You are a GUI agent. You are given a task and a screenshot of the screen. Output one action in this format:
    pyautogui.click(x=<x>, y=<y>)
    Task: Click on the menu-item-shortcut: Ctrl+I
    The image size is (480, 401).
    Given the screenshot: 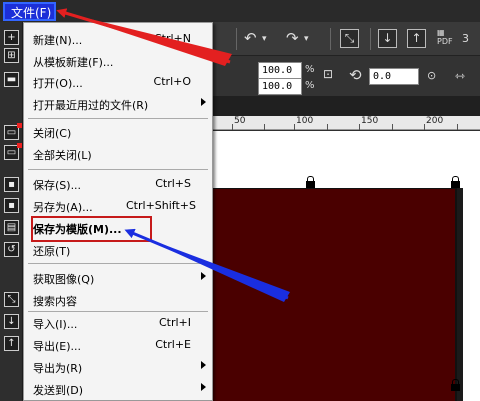 What is the action you would take?
    pyautogui.click(x=174, y=322)
    